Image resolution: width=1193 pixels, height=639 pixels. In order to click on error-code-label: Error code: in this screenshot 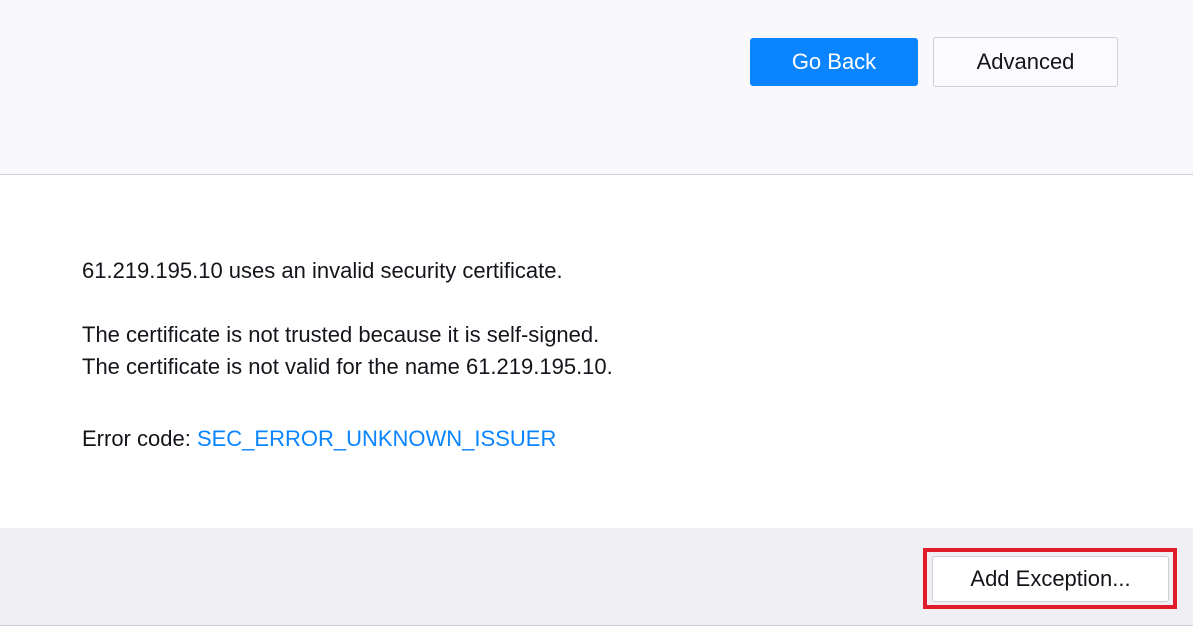, I will do `click(139, 438)`.